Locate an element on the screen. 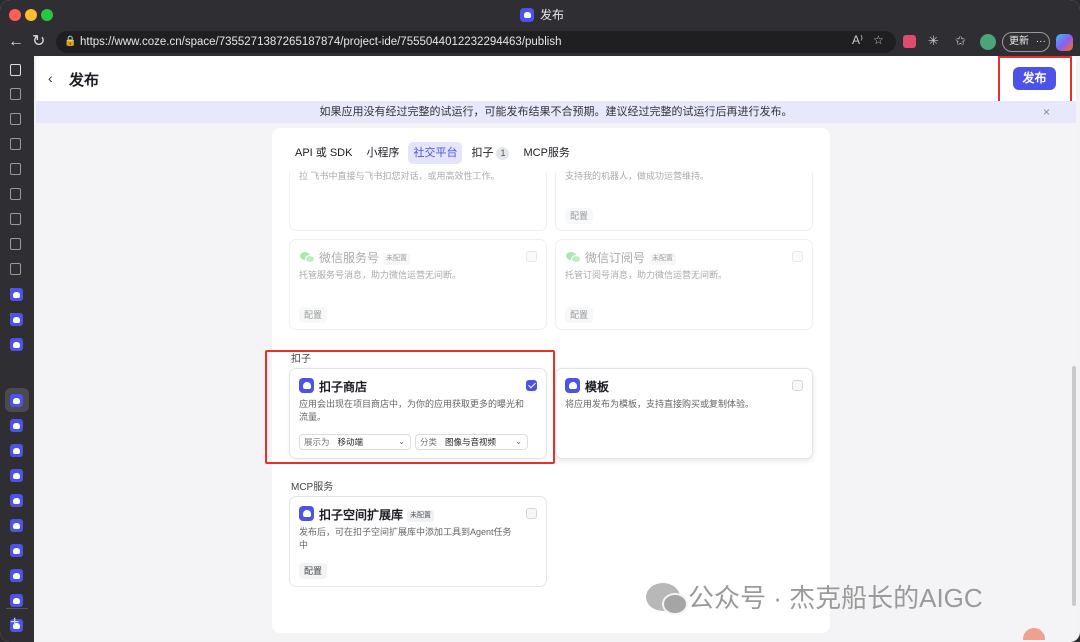 The image size is (1080, 642). page-header: ‹ 发布 发布 is located at coordinates (556, 82).